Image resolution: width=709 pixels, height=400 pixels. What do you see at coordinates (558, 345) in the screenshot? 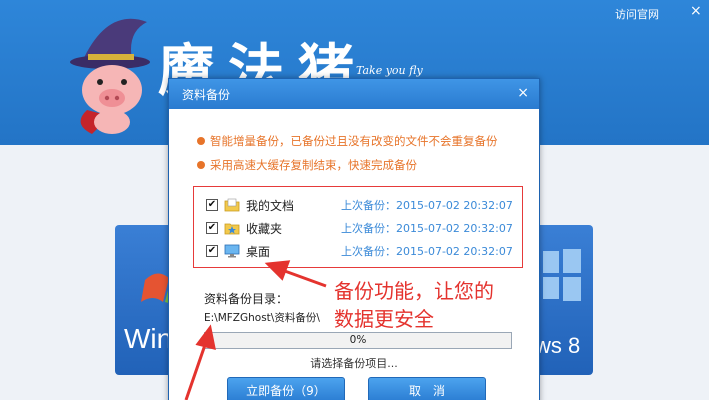
I see `win8-tile-label: ws 8` at bounding box center [558, 345].